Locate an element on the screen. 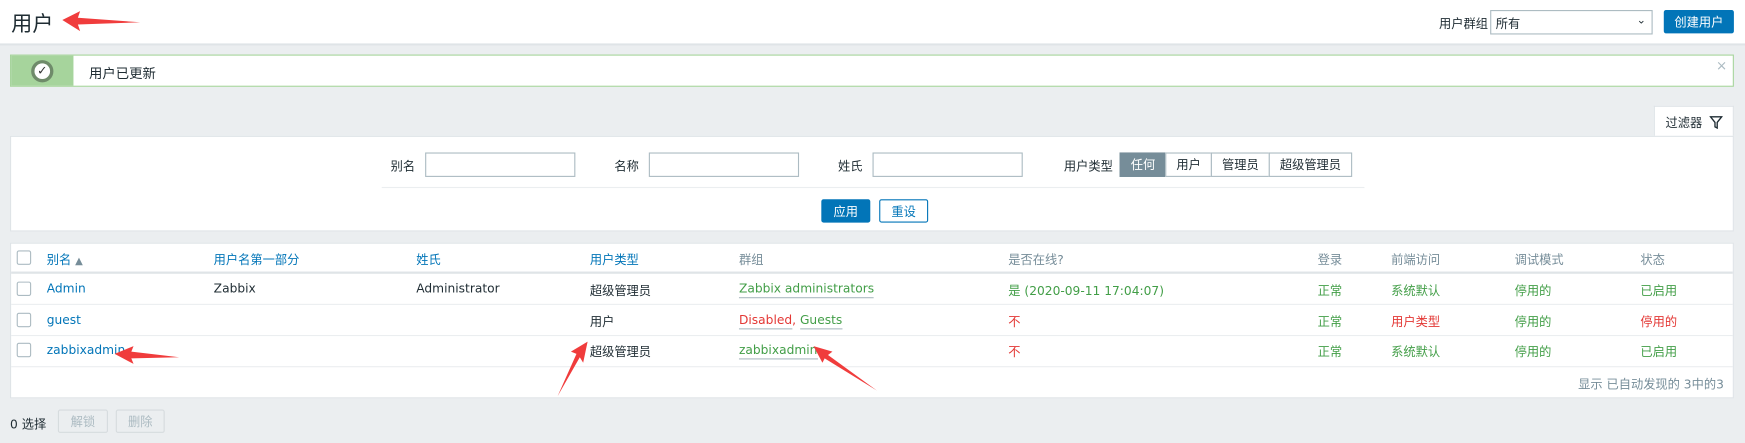 This screenshot has height=443, width=1745. surname-label: 姓氏 is located at coordinates (850, 166).